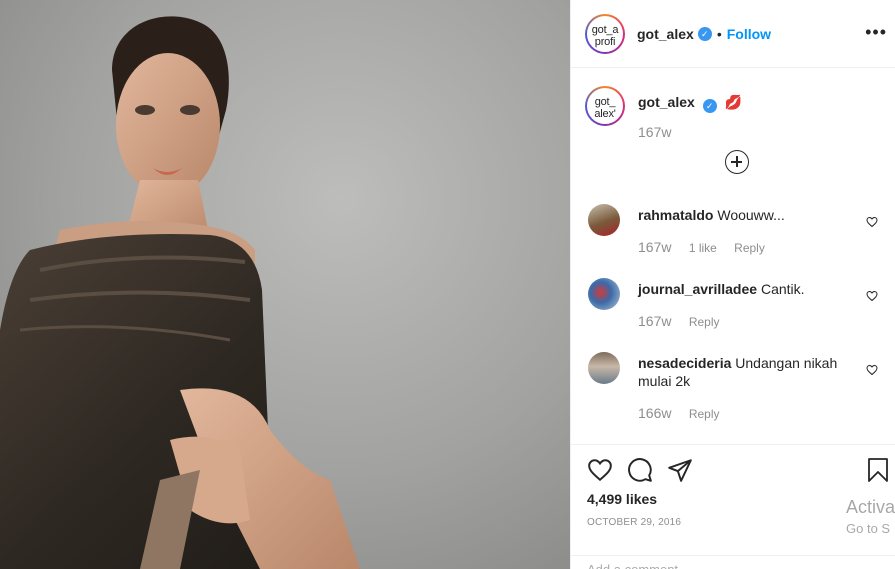  I want to click on post-caption: got_ alex' got_alex ✓ 💋 167w, so click(663, 113).